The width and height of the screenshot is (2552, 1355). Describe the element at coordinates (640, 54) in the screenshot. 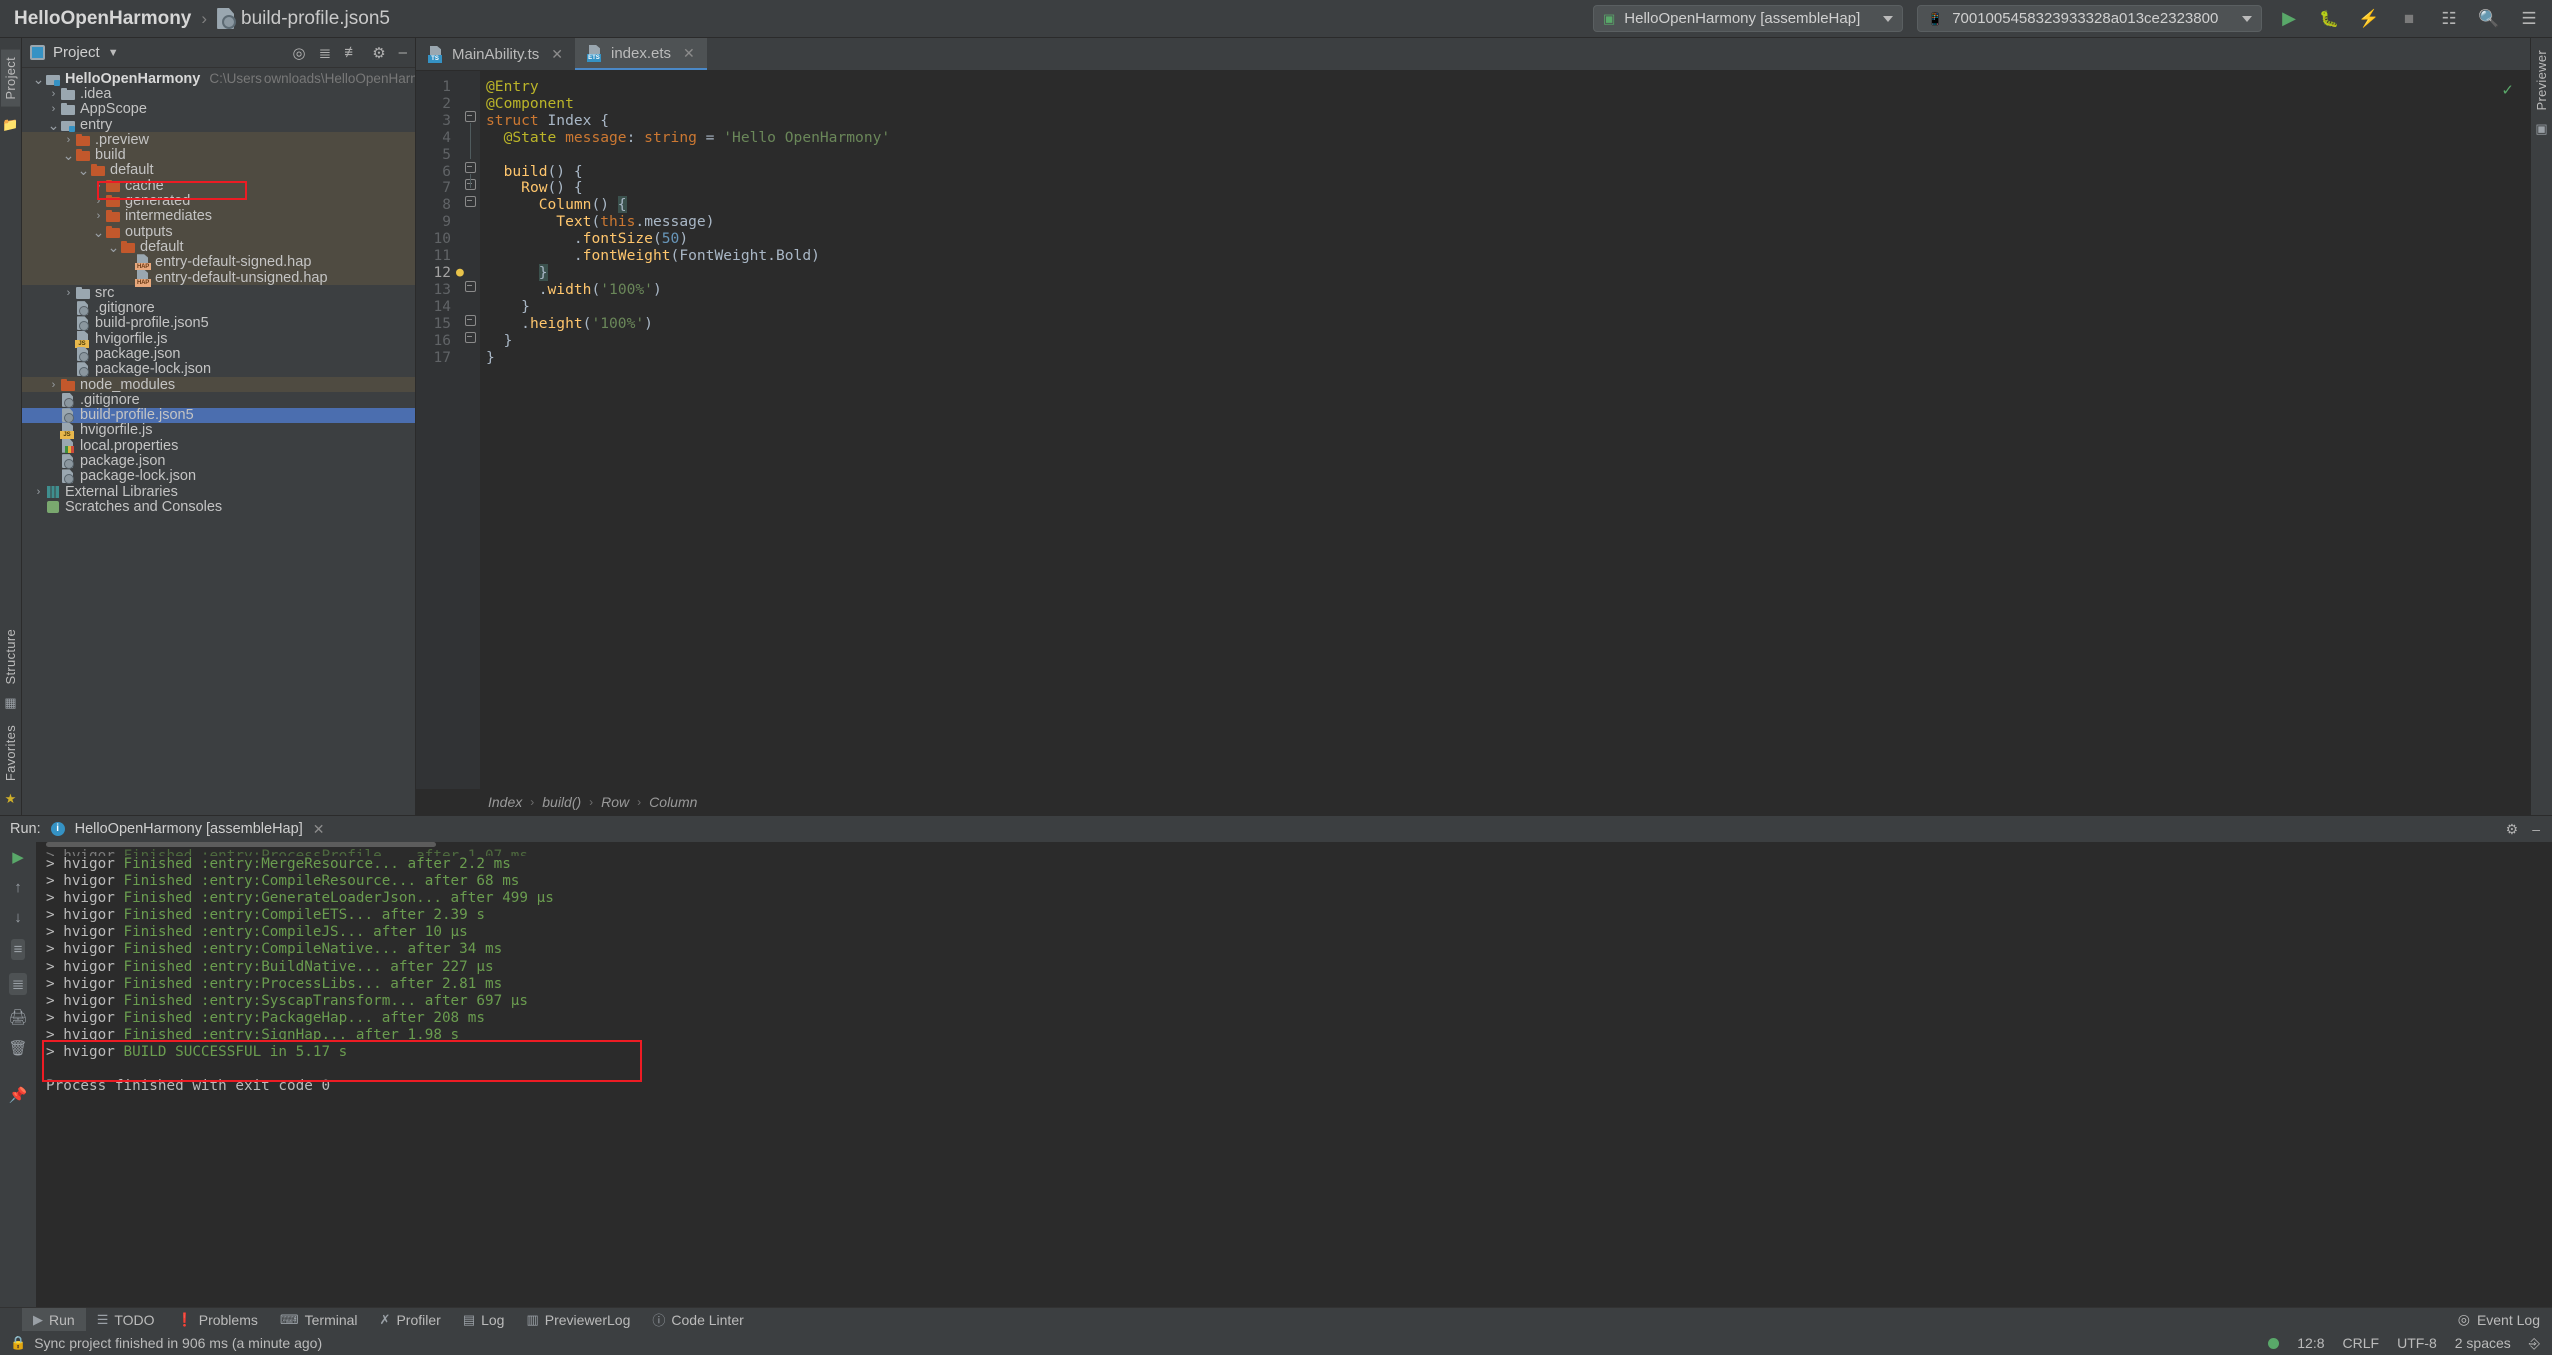

I see `editor-tab-index-ets: index.ets ✕` at that location.